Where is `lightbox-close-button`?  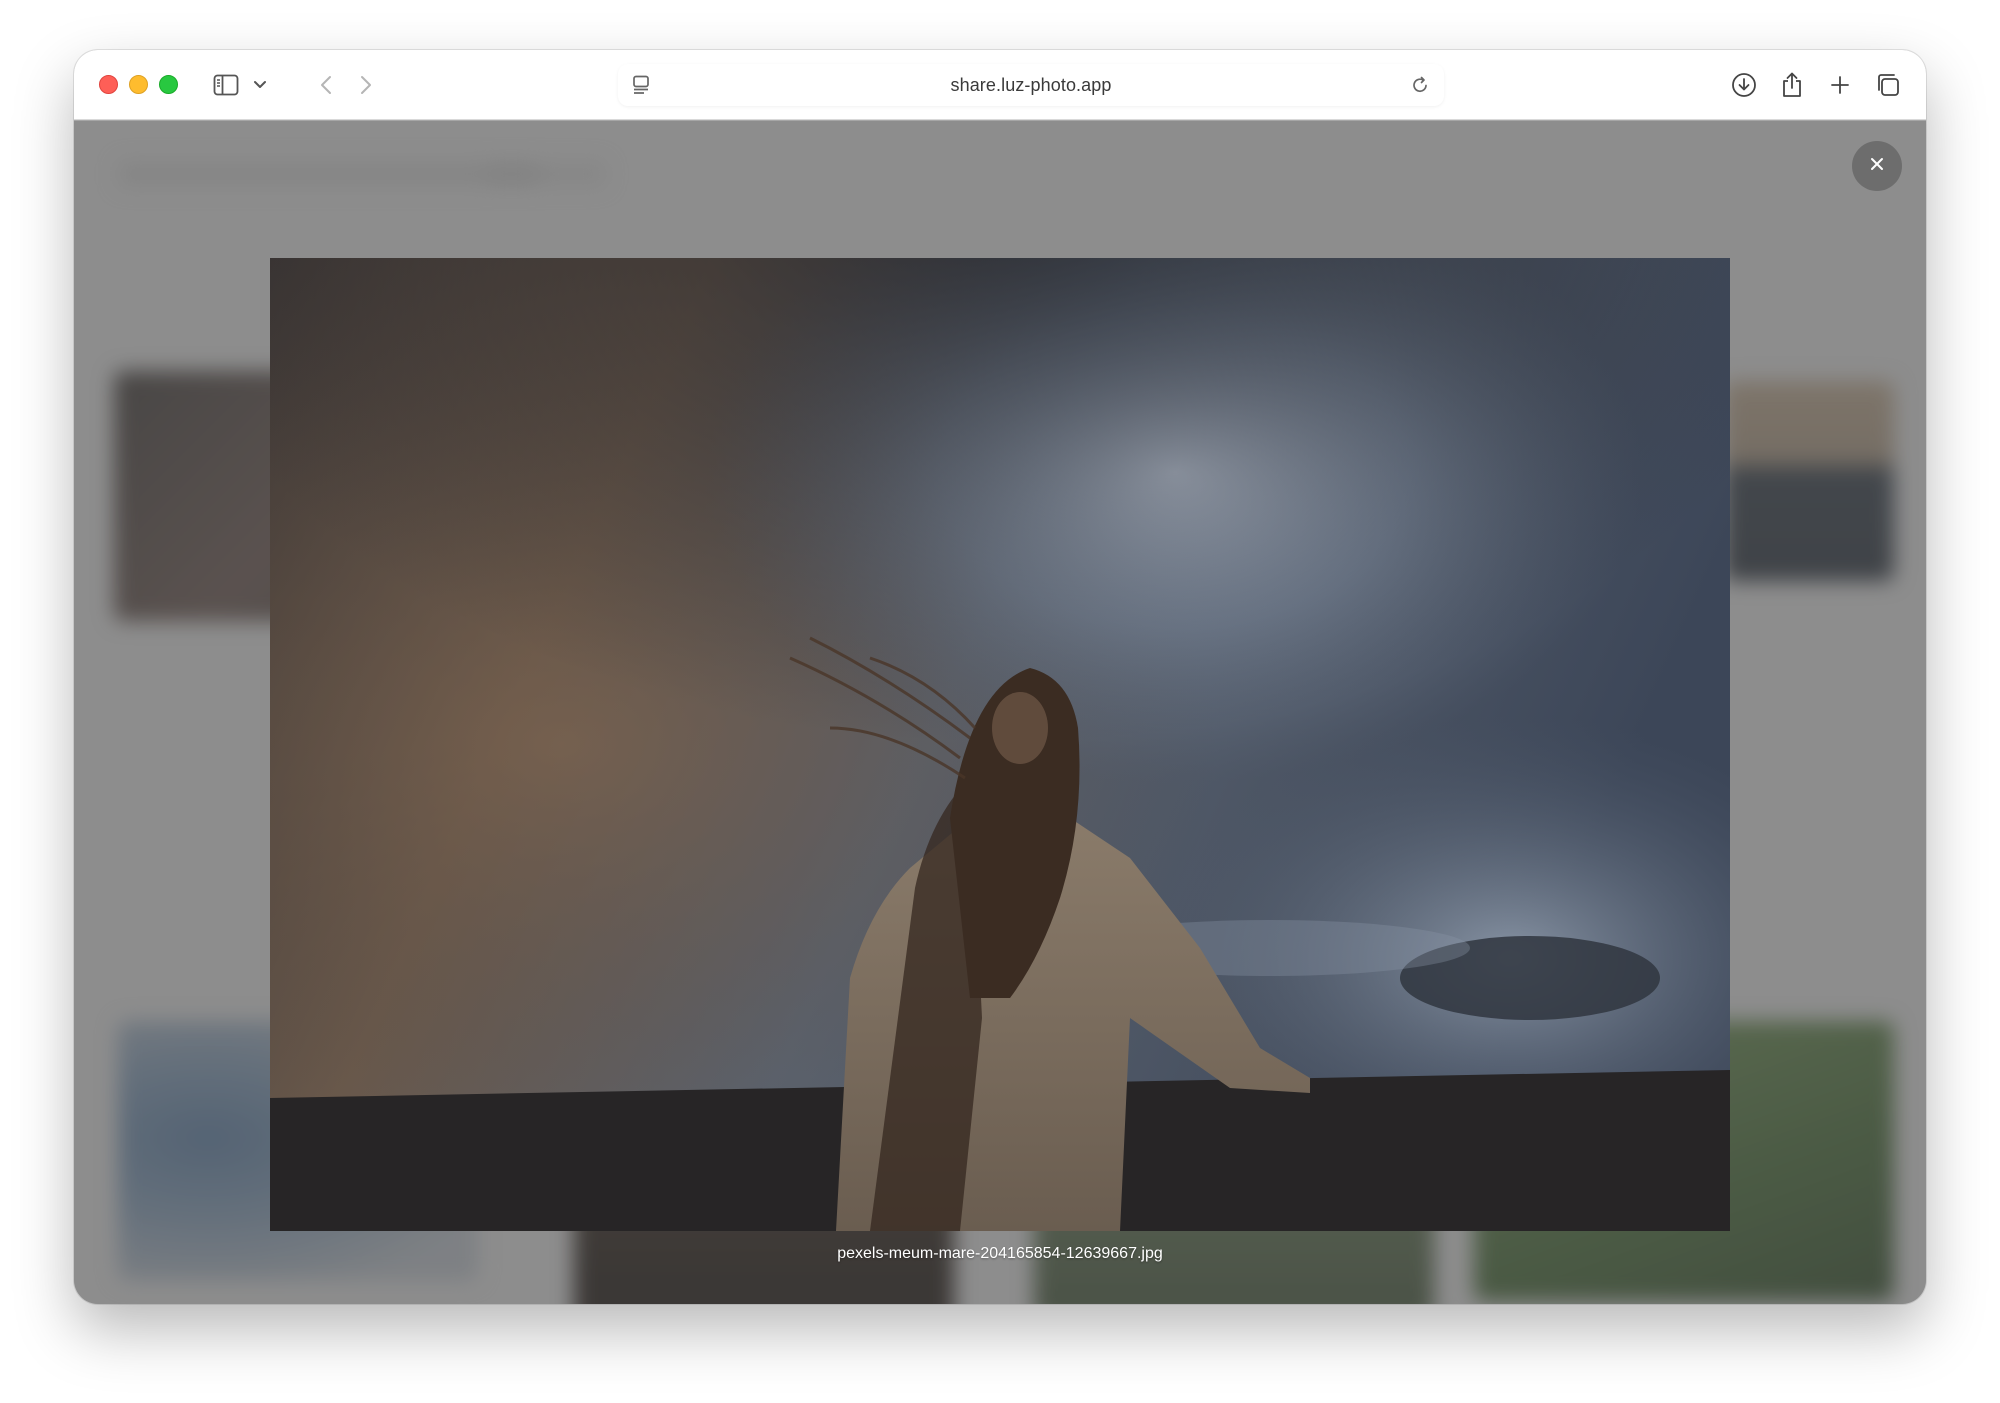 lightbox-close-button is located at coordinates (1877, 166).